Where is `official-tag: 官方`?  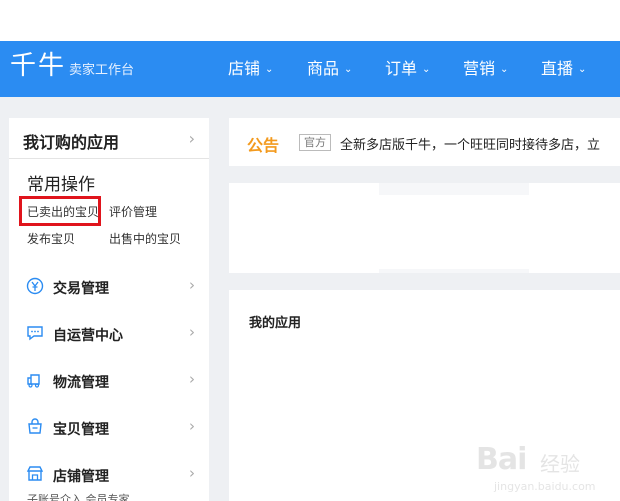
official-tag: 官方 is located at coordinates (315, 142).